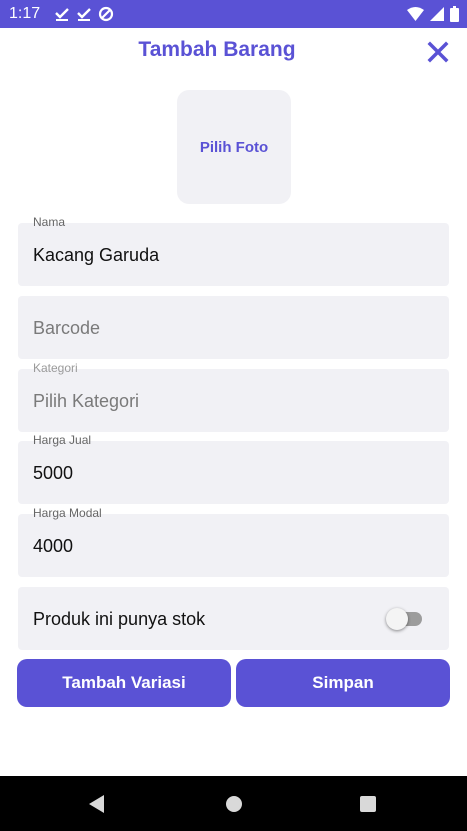  Describe the element at coordinates (67, 513) in the screenshot. I see `cost-price-field-label: Harga Modal` at that location.